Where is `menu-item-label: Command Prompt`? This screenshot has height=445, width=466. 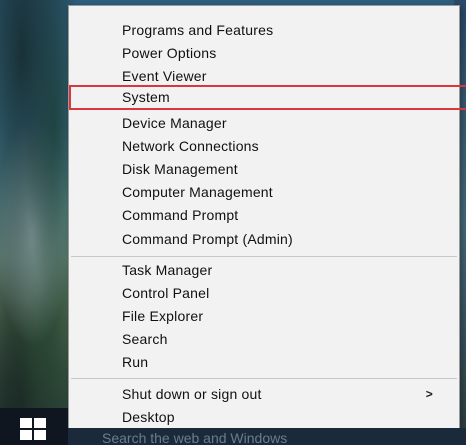 menu-item-label: Command Prompt is located at coordinates (180, 215).